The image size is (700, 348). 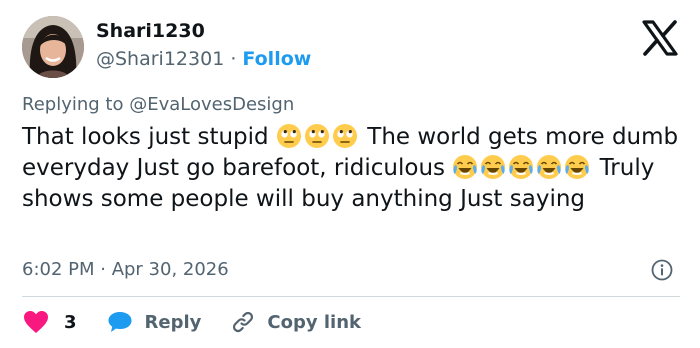 What do you see at coordinates (660, 38) in the screenshot?
I see `x-logo-icon` at bounding box center [660, 38].